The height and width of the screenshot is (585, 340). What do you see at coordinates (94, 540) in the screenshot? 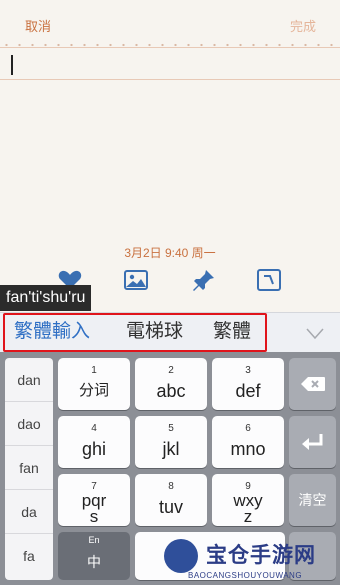
I see `lang-en-label: En` at bounding box center [94, 540].